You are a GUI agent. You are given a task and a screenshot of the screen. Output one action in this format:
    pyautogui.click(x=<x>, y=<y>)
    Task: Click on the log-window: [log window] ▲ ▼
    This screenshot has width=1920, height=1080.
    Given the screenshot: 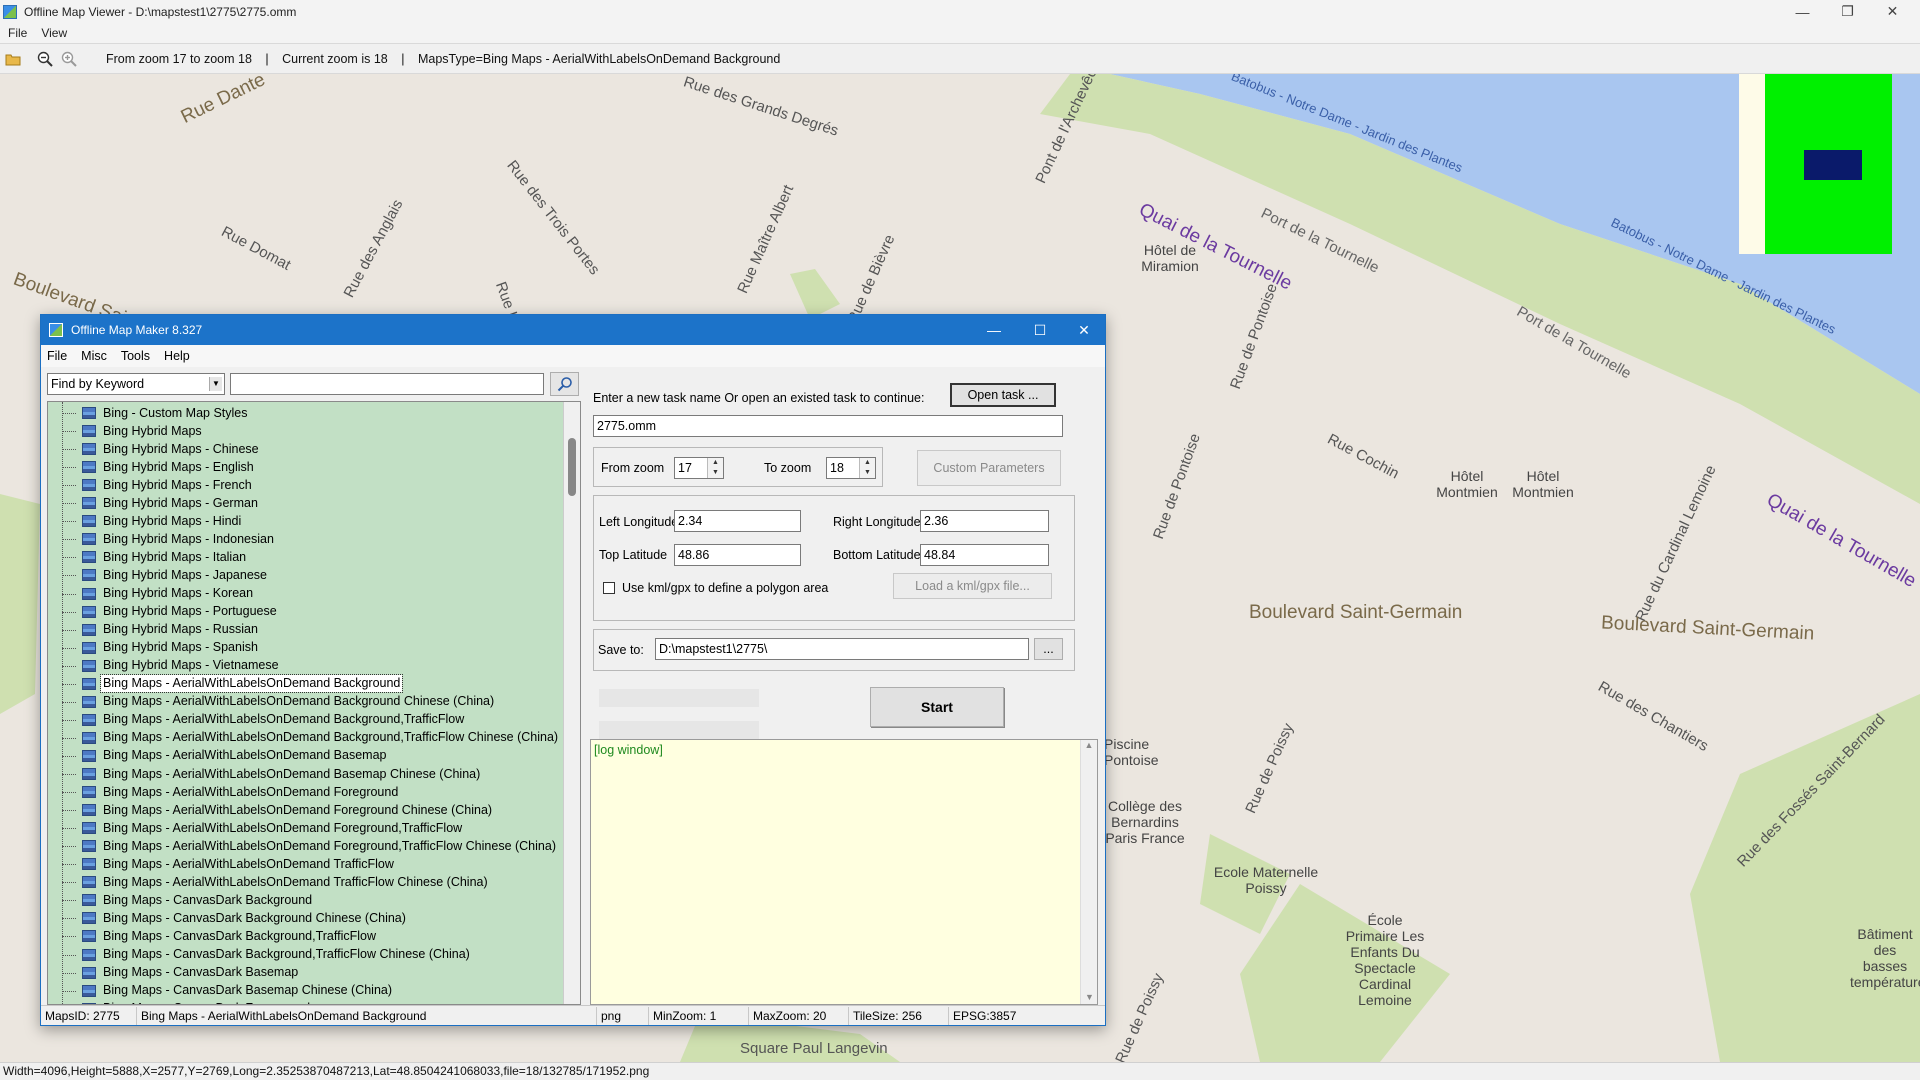 What is the action you would take?
    pyautogui.click(x=844, y=872)
    